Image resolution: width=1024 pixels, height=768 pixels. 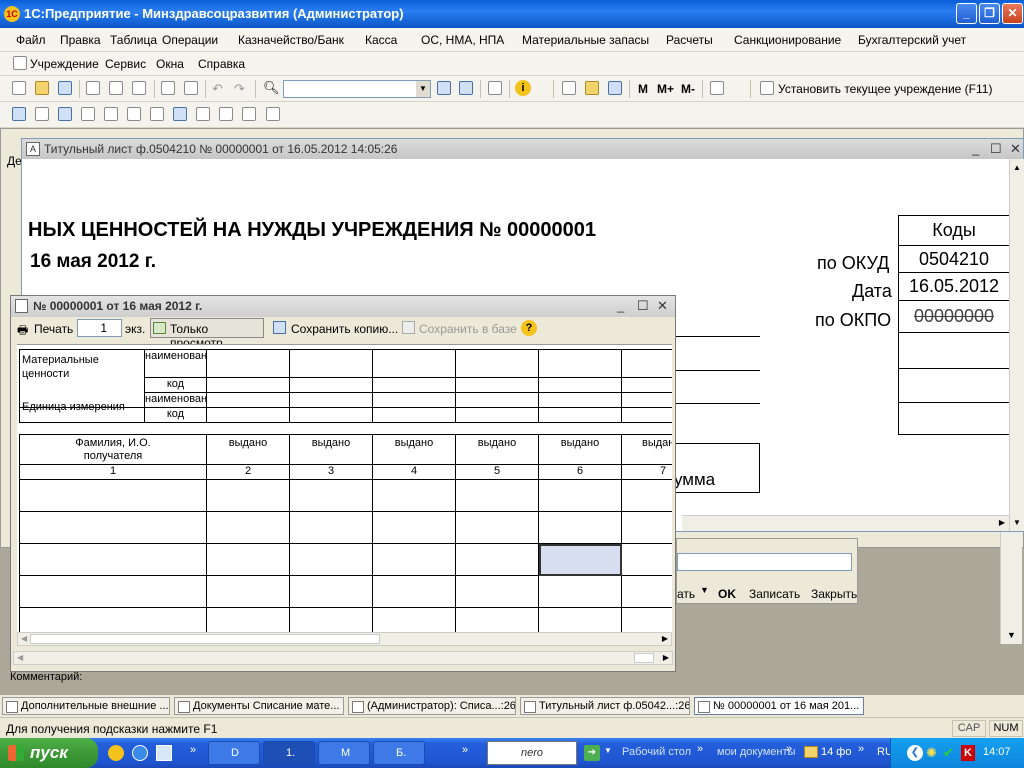 What do you see at coordinates (343, 658) in the screenshot?
I see `window-hscroll: ◀ ▶` at bounding box center [343, 658].